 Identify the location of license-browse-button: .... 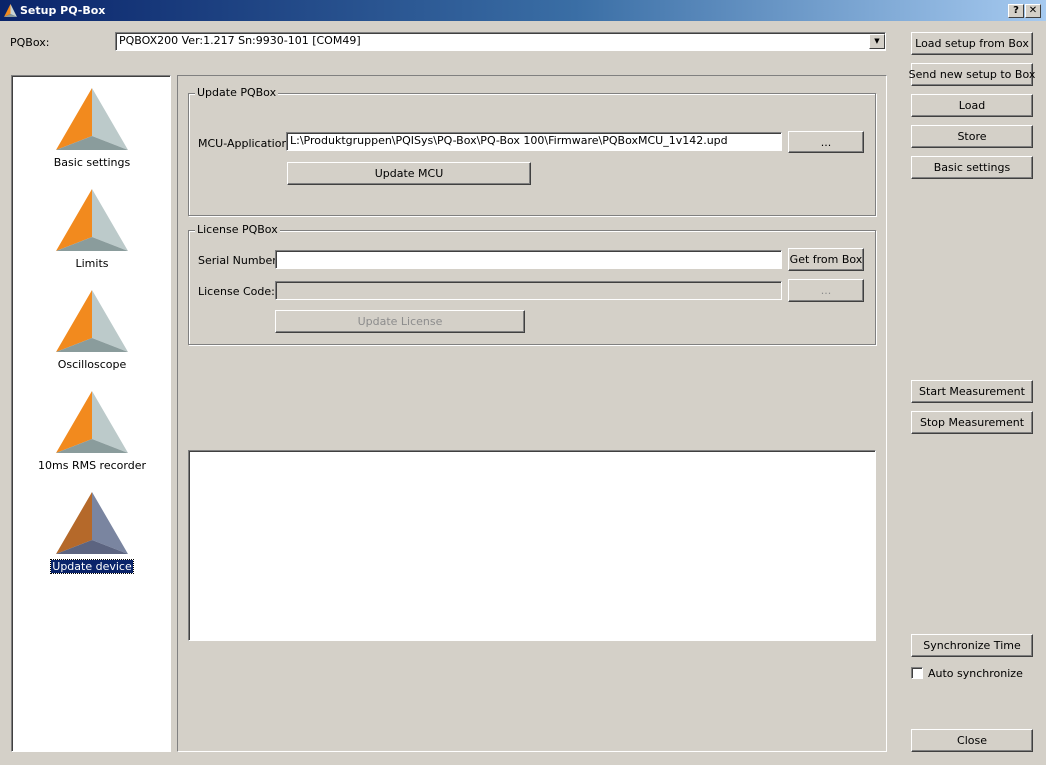
(826, 290).